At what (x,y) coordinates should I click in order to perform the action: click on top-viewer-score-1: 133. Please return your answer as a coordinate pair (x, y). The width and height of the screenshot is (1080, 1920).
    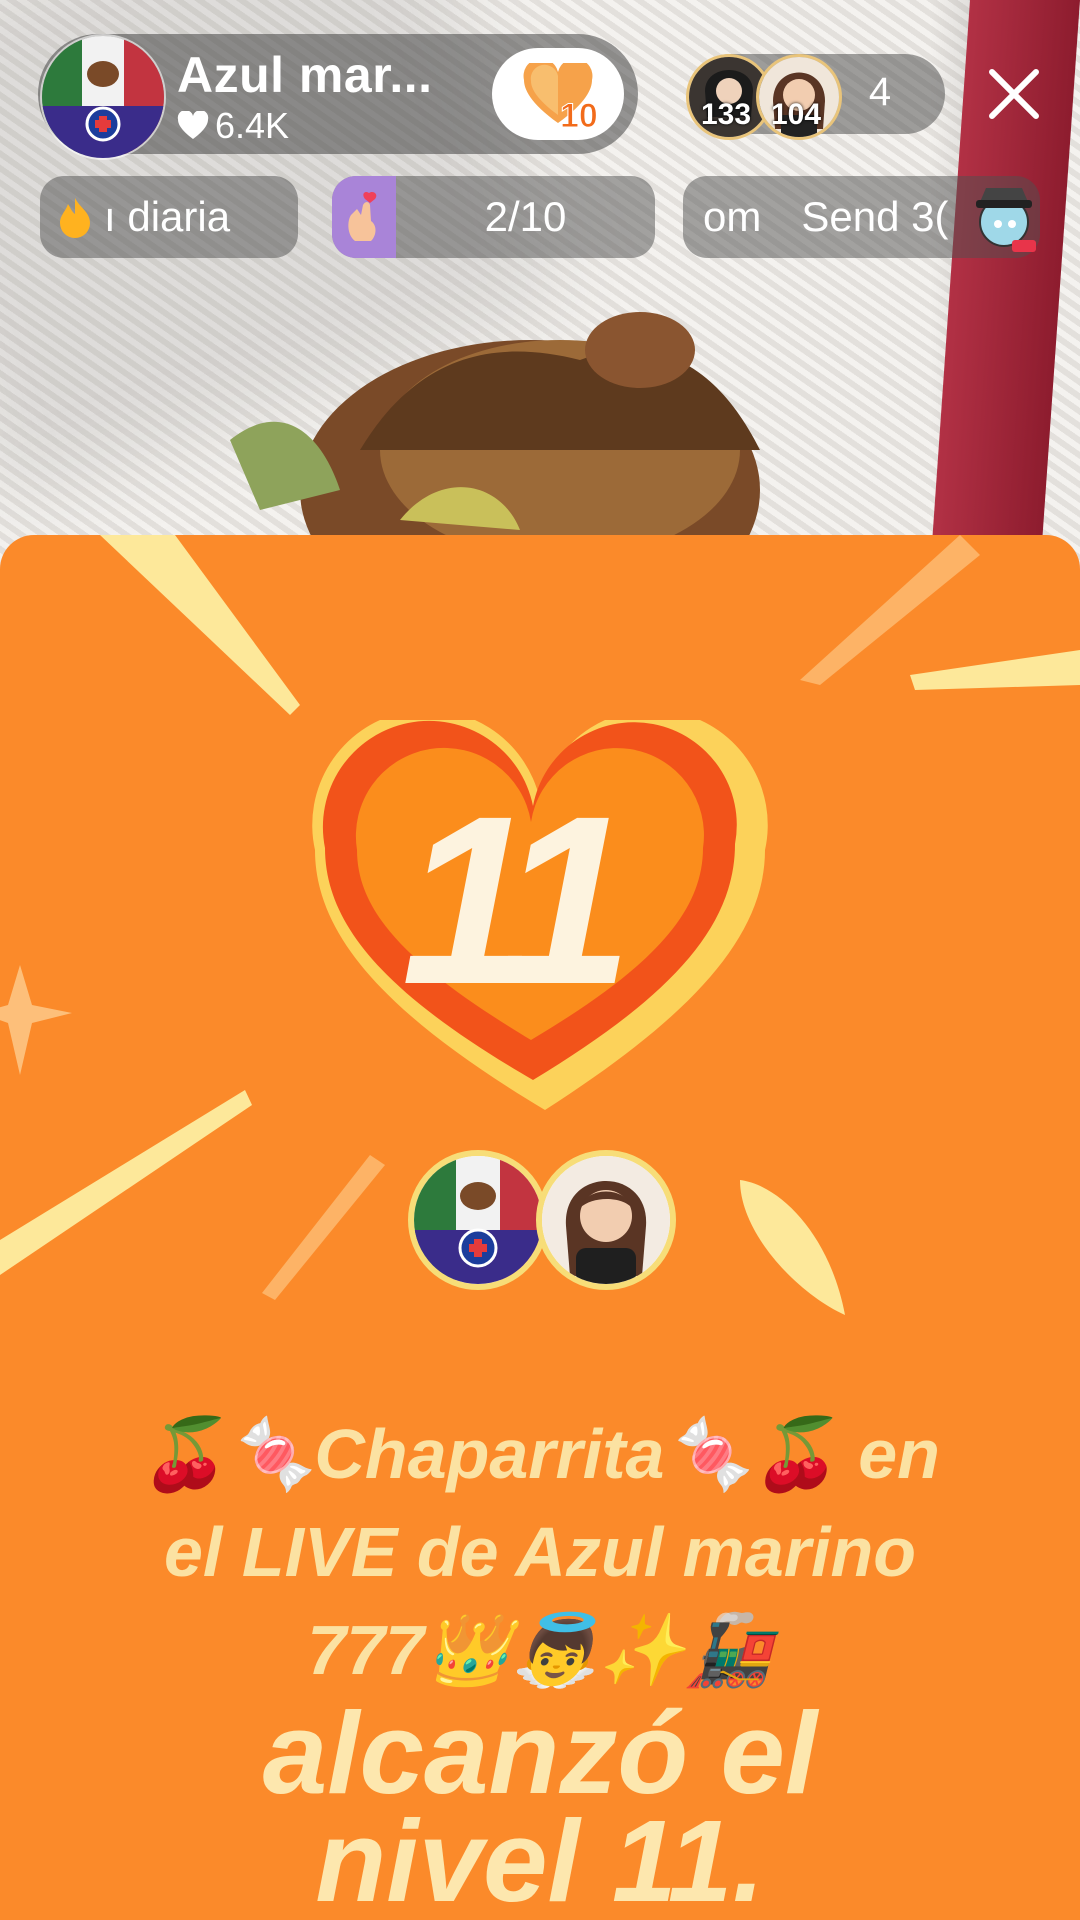
    Looking at the image, I should click on (726, 114).